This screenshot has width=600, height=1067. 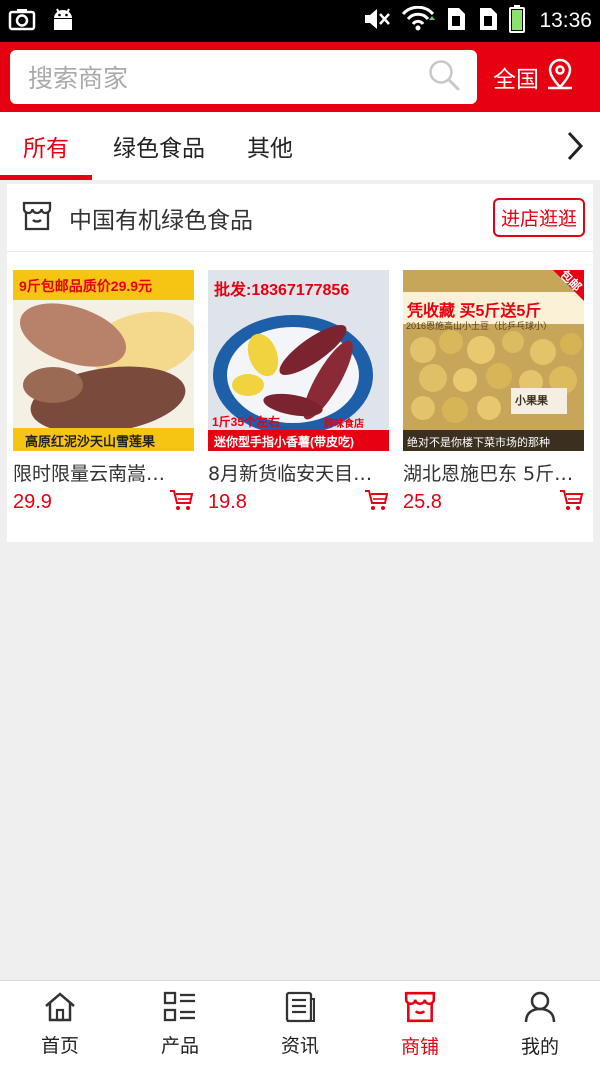 I want to click on nav-news: 资讯, so click(x=300, y=1024).